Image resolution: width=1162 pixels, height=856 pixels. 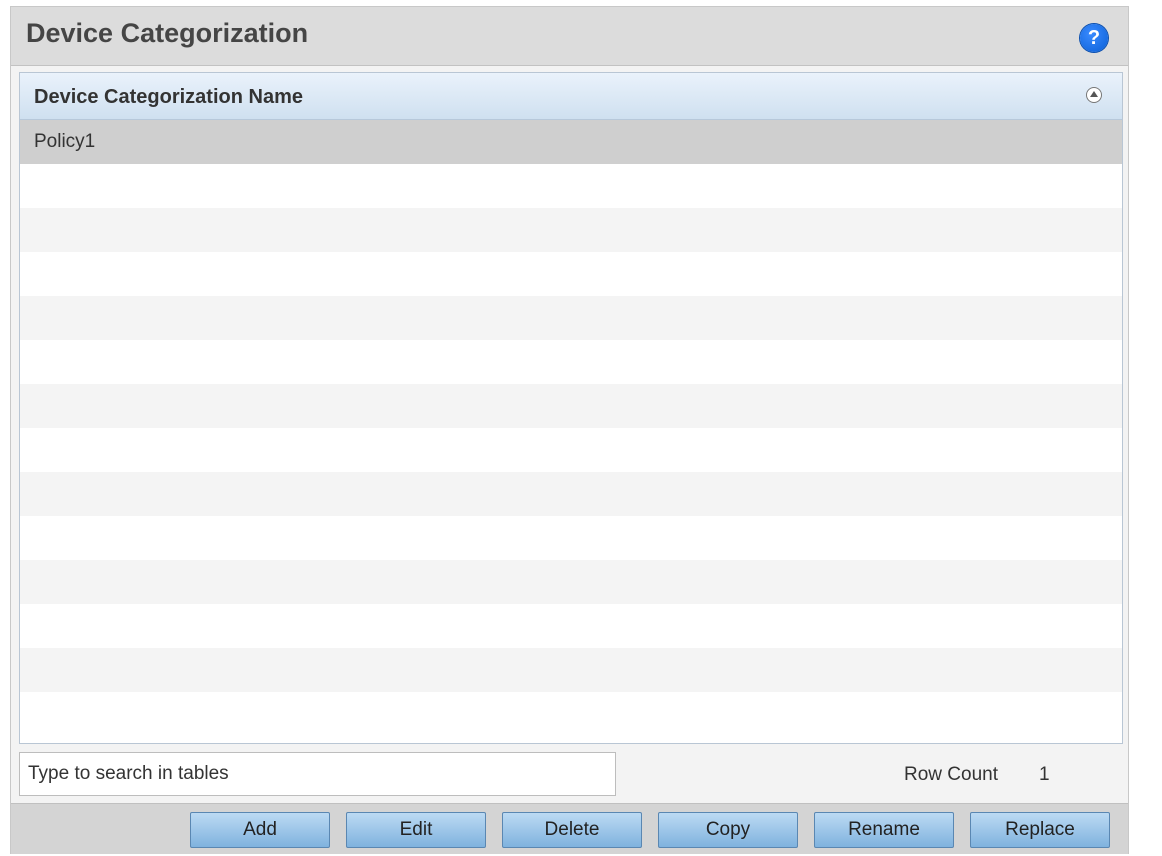 I want to click on replace-button: Replace, so click(x=1040, y=830).